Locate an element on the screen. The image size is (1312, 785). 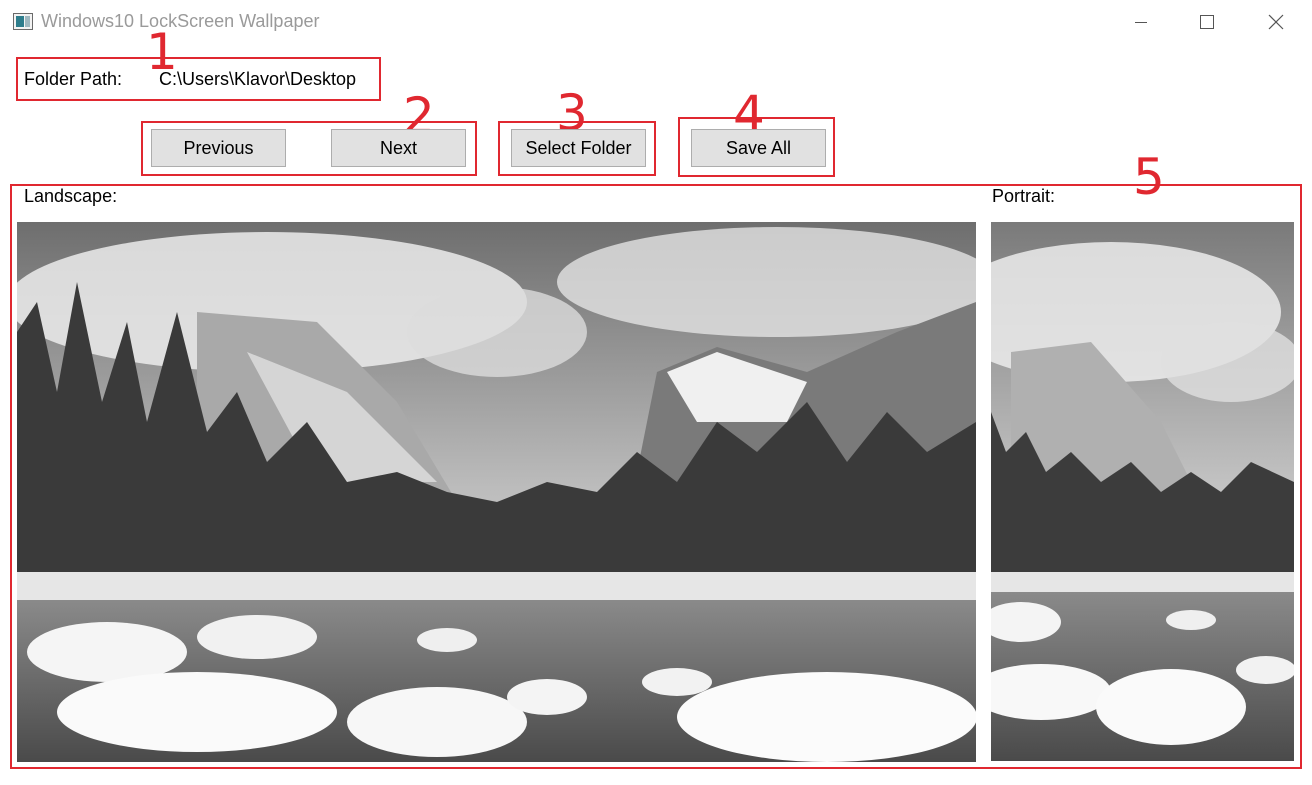
save-all-button: Save All is located at coordinates (758, 148).